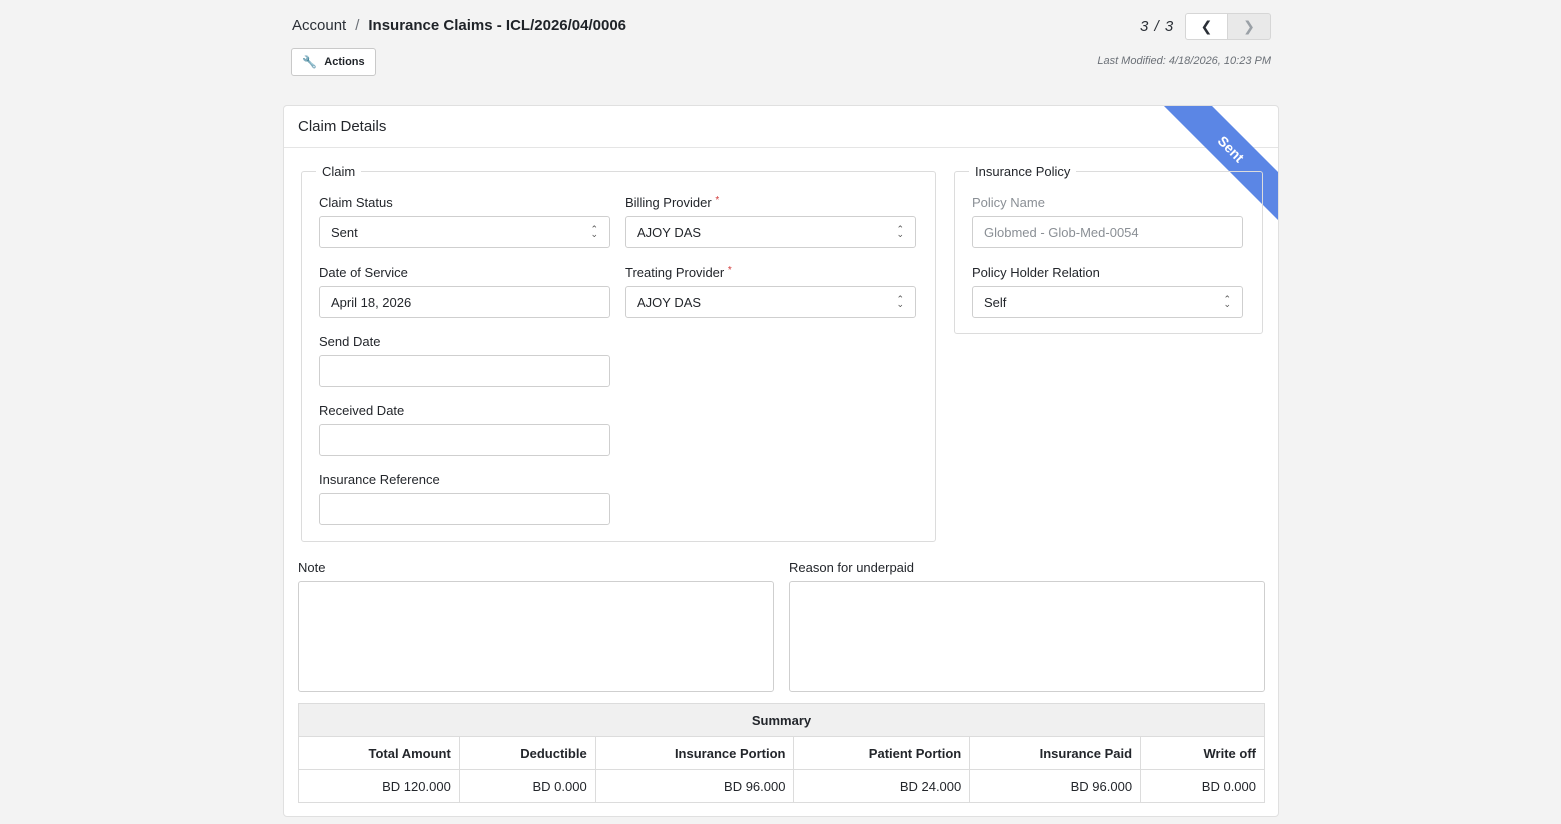 The image size is (1561, 824). What do you see at coordinates (669, 302) in the screenshot?
I see `treating-provider-value: AJOY DAS` at bounding box center [669, 302].